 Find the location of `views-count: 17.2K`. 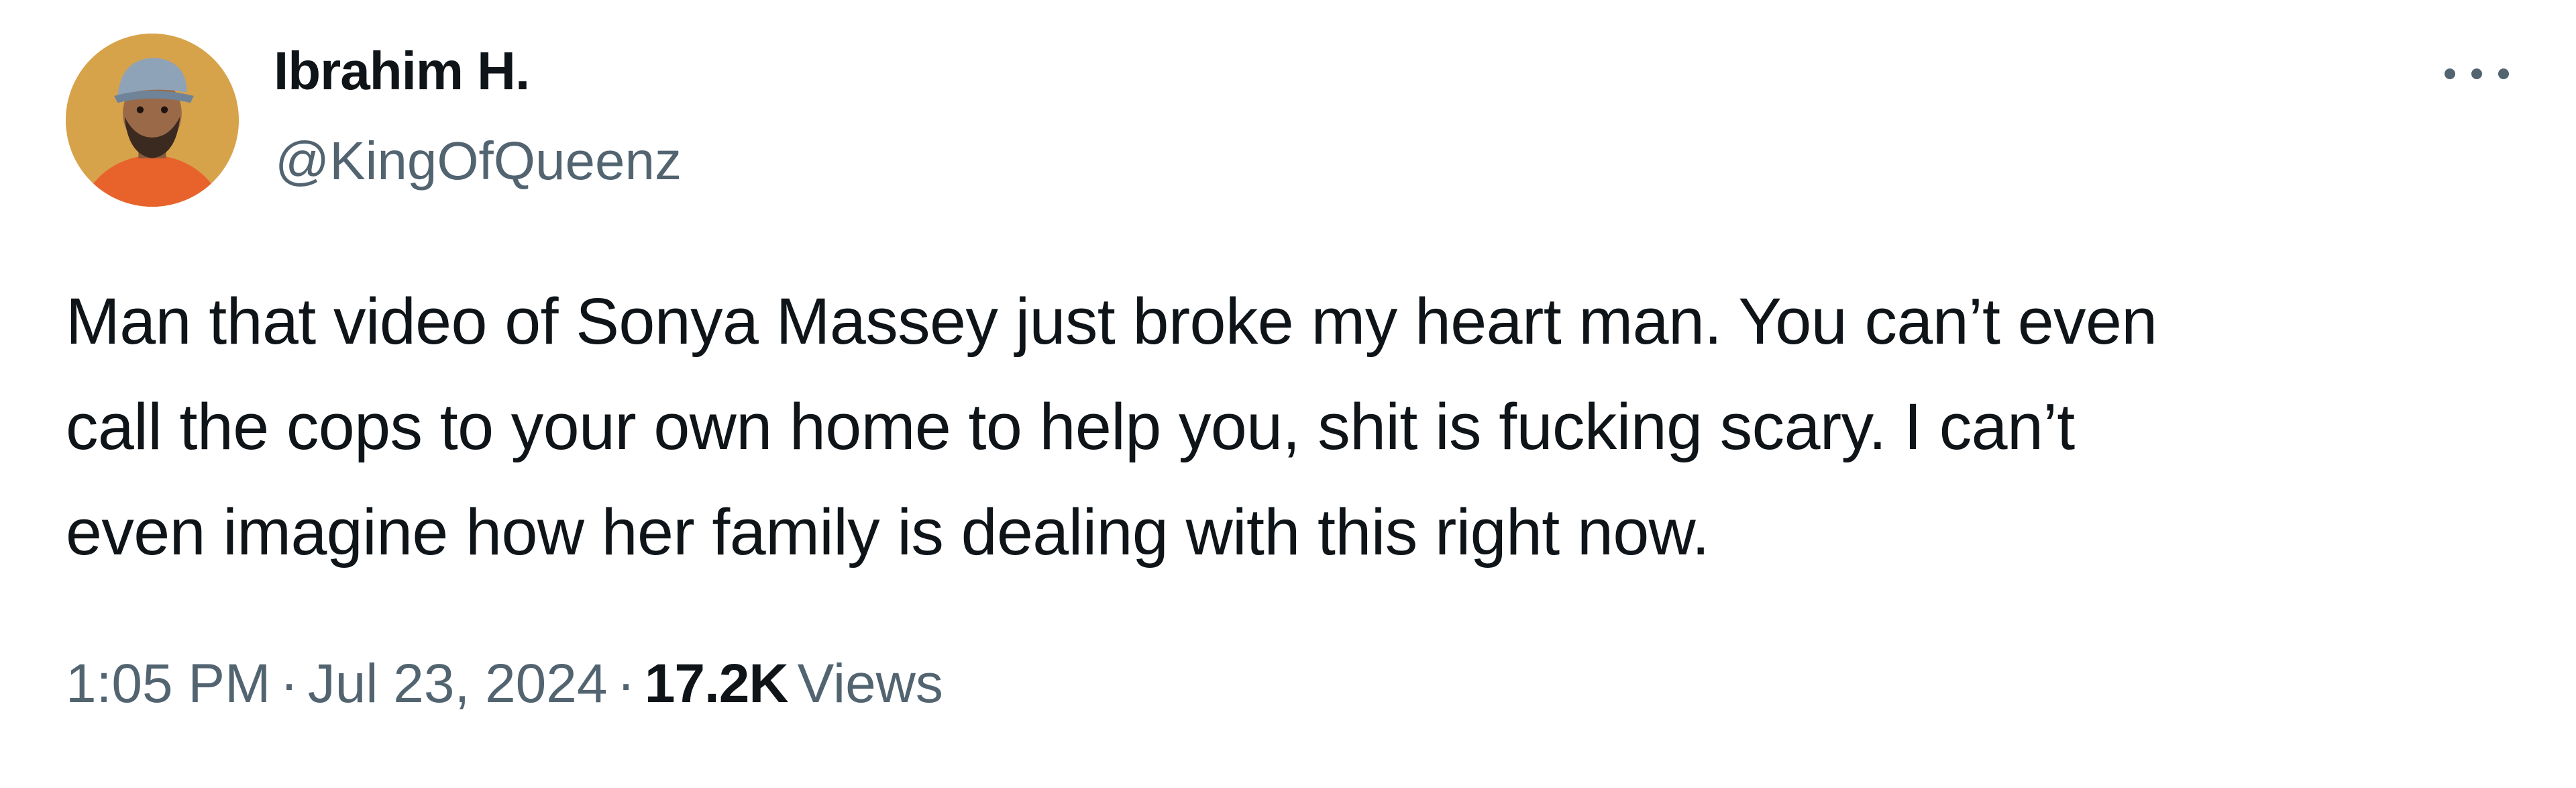

views-count: 17.2K is located at coordinates (717, 683).